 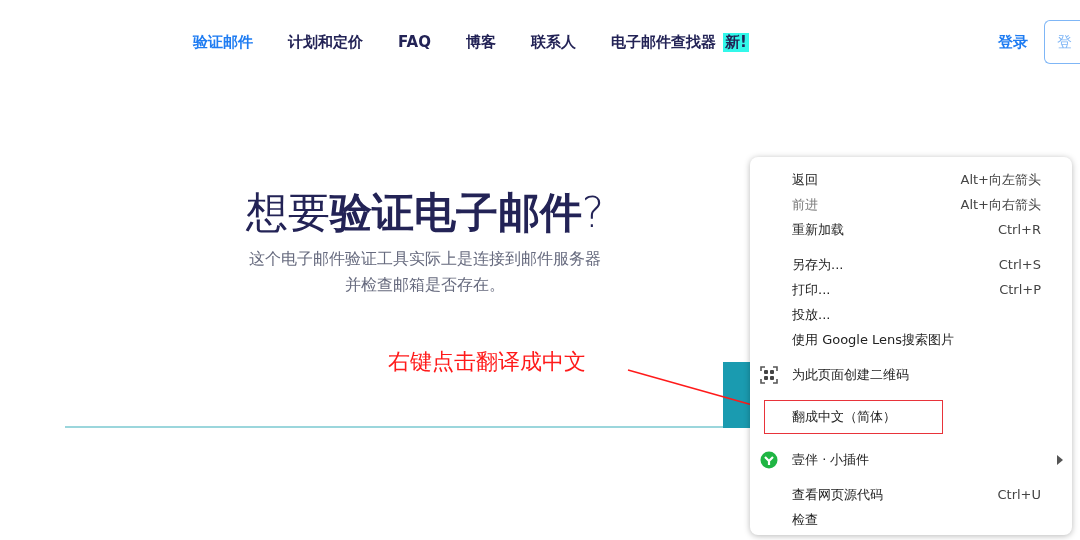 What do you see at coordinates (425, 259) in the screenshot?
I see `hero-subtitle: 这个电子邮件验证工具实际上是连接到邮件服务器` at bounding box center [425, 259].